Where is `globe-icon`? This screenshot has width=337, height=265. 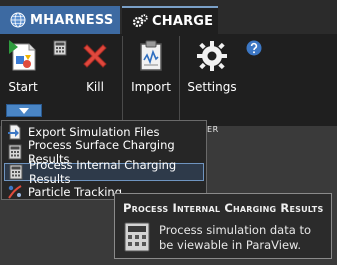
globe-icon is located at coordinates (18, 20).